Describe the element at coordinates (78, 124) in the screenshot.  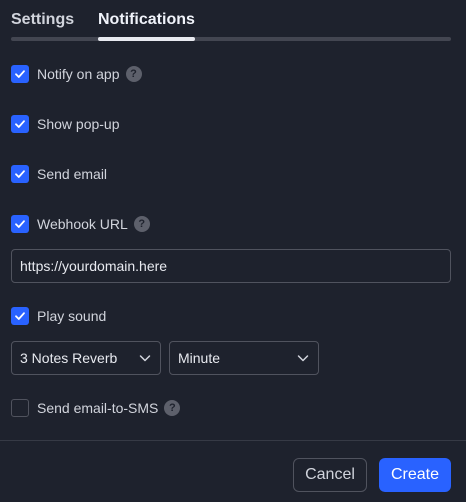
I see `show-popup-label: Show pop-up` at that location.